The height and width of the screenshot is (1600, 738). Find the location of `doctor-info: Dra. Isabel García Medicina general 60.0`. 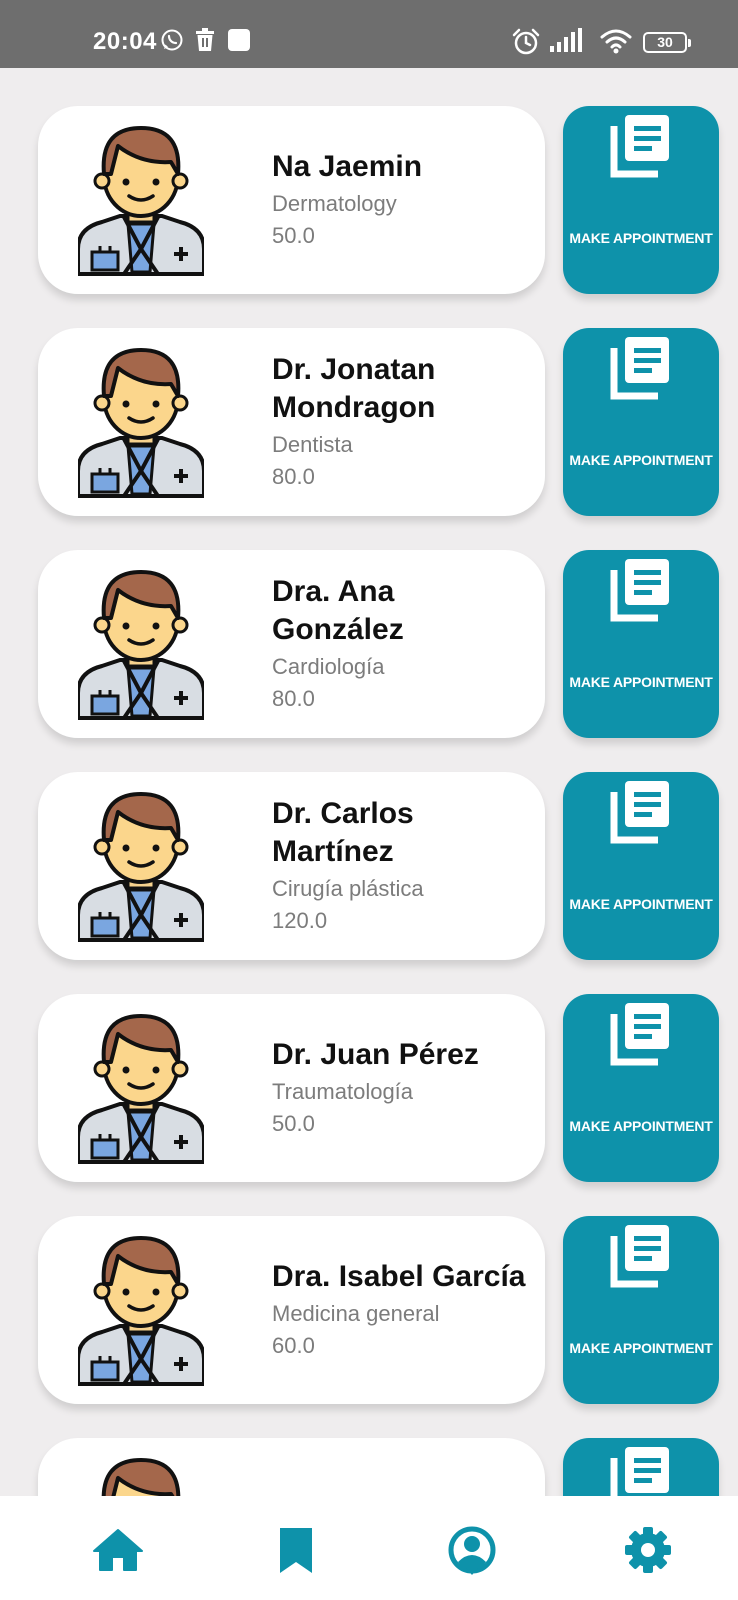

doctor-info: Dra. Isabel García Medicina general 60.0 is located at coordinates (402, 1310).